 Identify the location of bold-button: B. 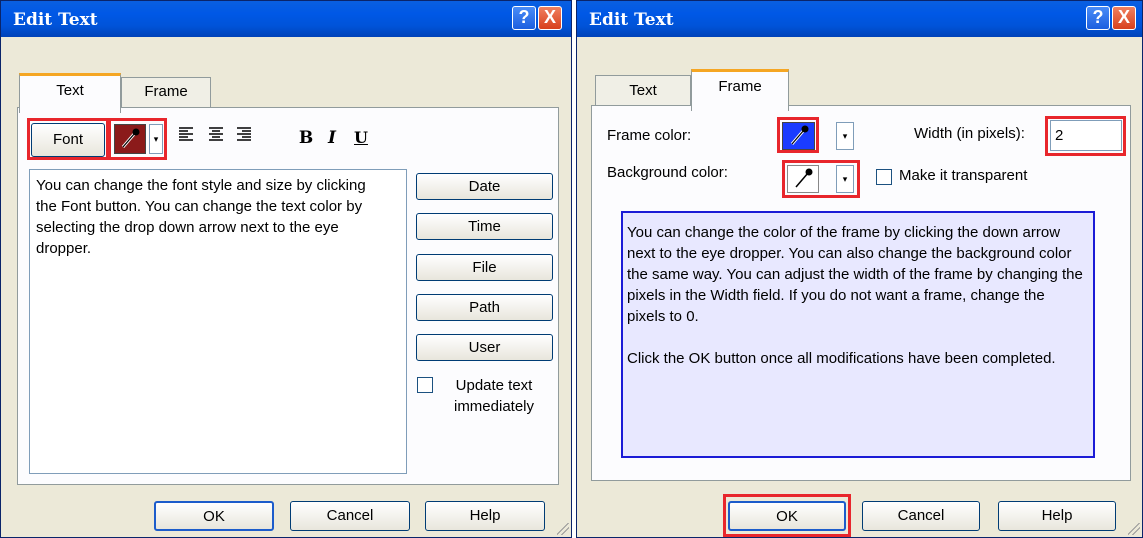
(306, 138).